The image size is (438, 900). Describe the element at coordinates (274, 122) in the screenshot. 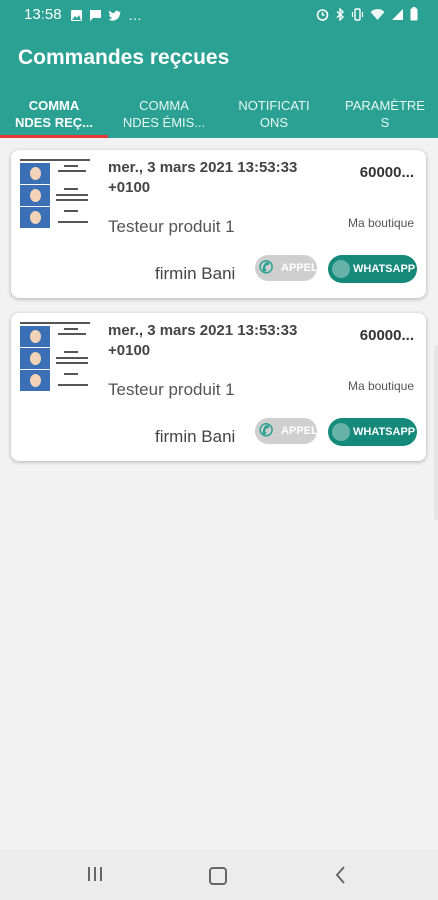

I see `tab-label-line2: ONS` at that location.